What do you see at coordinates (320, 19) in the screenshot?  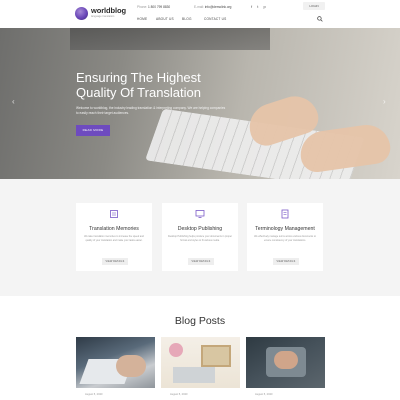 I see `search-icon` at bounding box center [320, 19].